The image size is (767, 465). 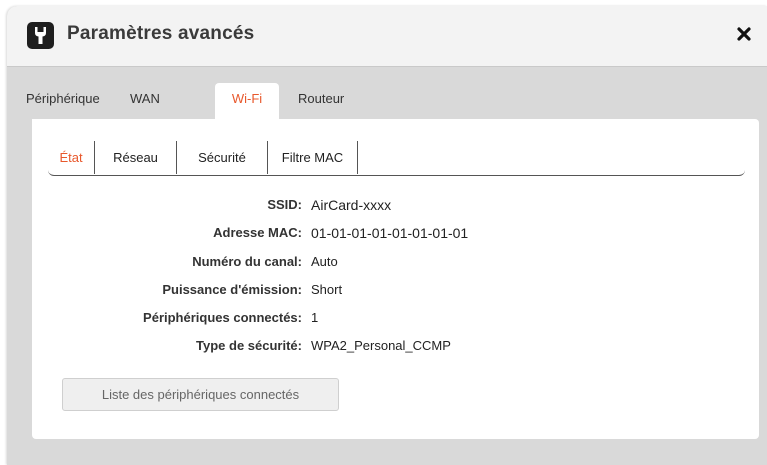 What do you see at coordinates (200, 394) in the screenshot?
I see `connected-devices-list-button: Liste des périphériques connectés` at bounding box center [200, 394].